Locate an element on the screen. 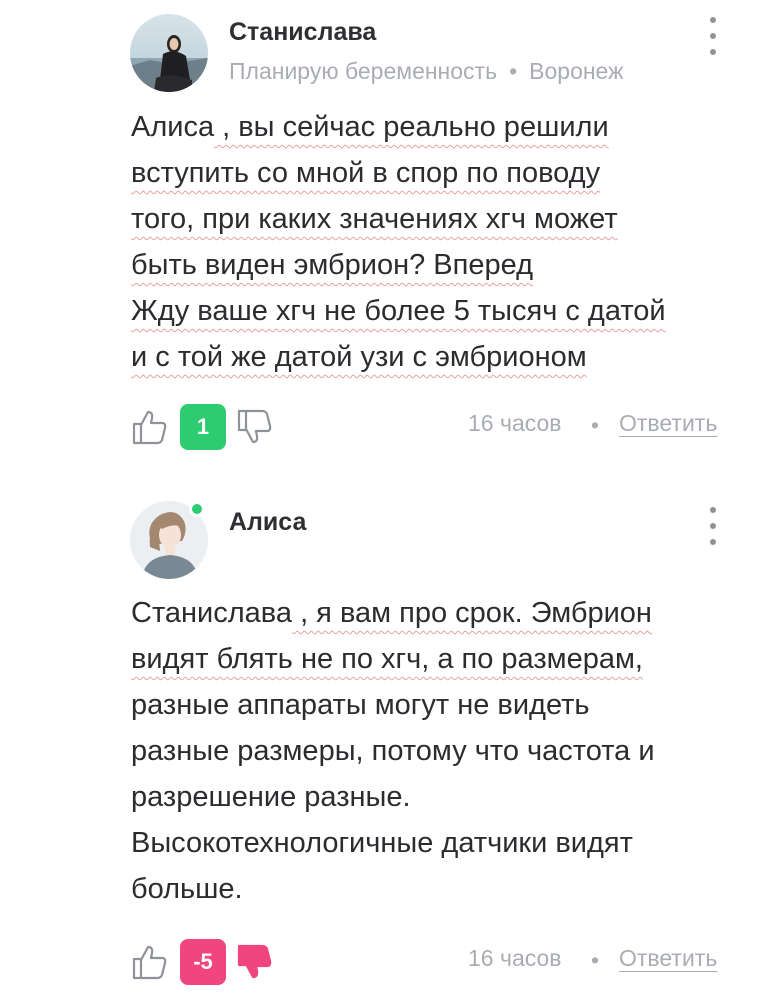  vote-score: -5 is located at coordinates (203, 962).